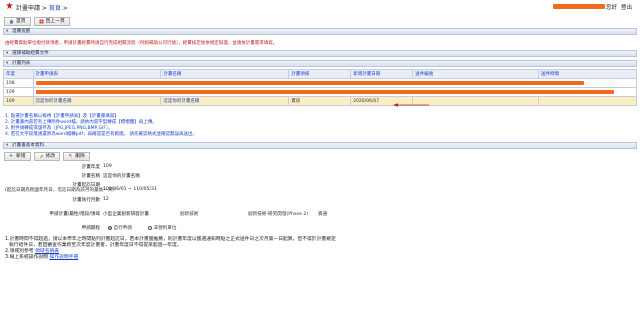 The image size is (640, 323). I want to click on radio-unchecked-icon, so click(150, 227).